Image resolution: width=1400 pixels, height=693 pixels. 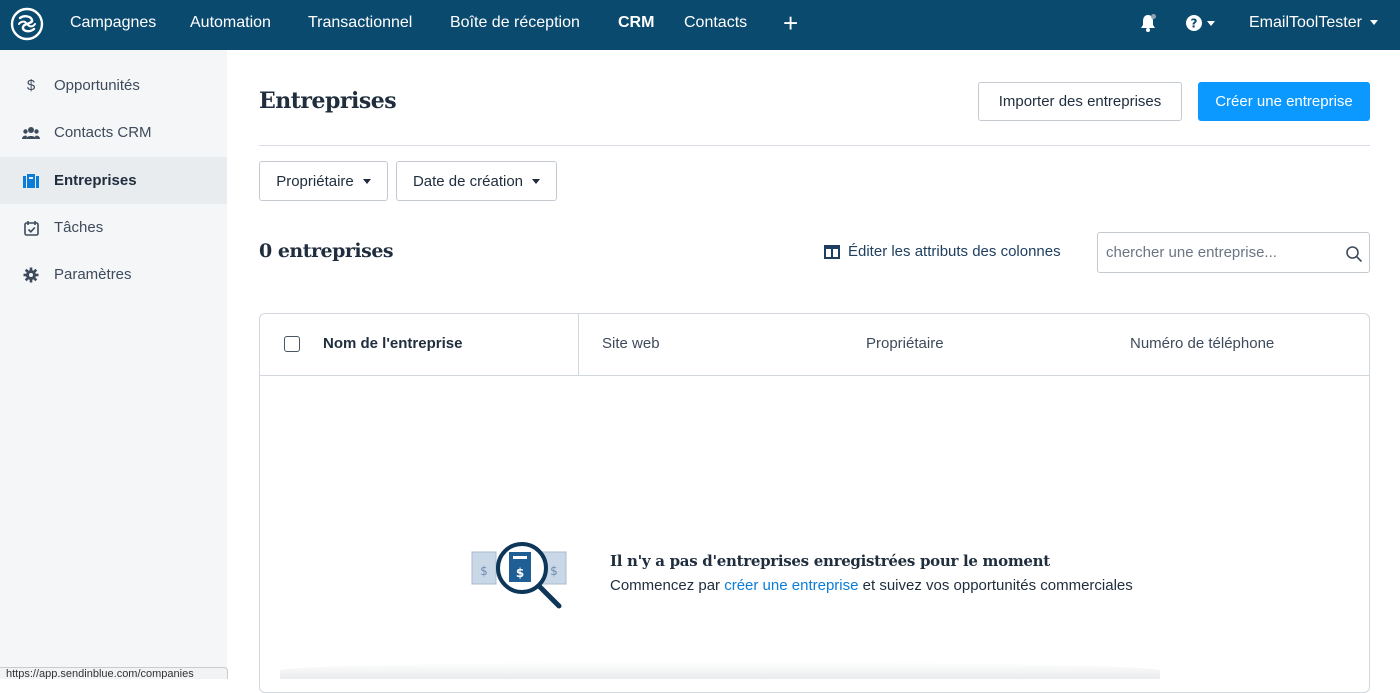 What do you see at coordinates (326, 251) in the screenshot?
I see `companies-count: 0 entreprises` at bounding box center [326, 251].